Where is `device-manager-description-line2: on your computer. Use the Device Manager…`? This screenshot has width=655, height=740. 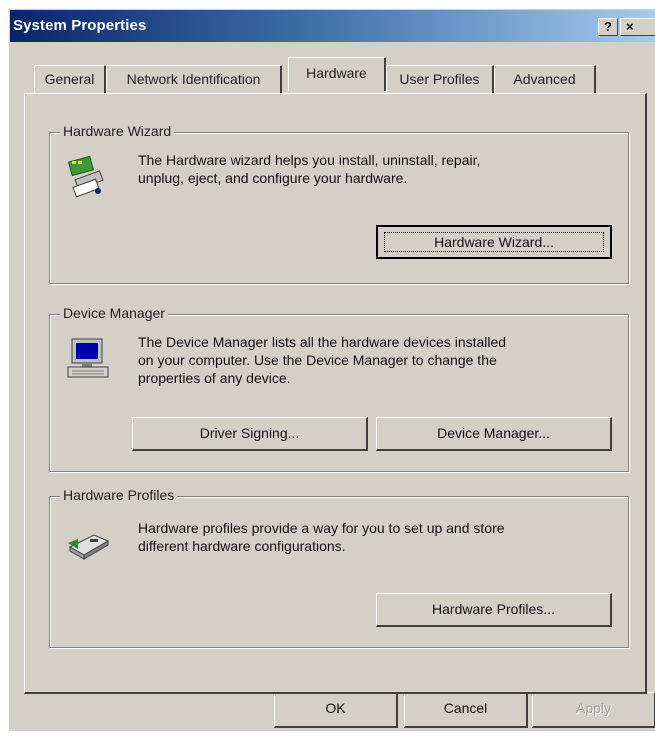 device-manager-description-line2: on your computer. Use the Device Manager… is located at coordinates (317, 360).